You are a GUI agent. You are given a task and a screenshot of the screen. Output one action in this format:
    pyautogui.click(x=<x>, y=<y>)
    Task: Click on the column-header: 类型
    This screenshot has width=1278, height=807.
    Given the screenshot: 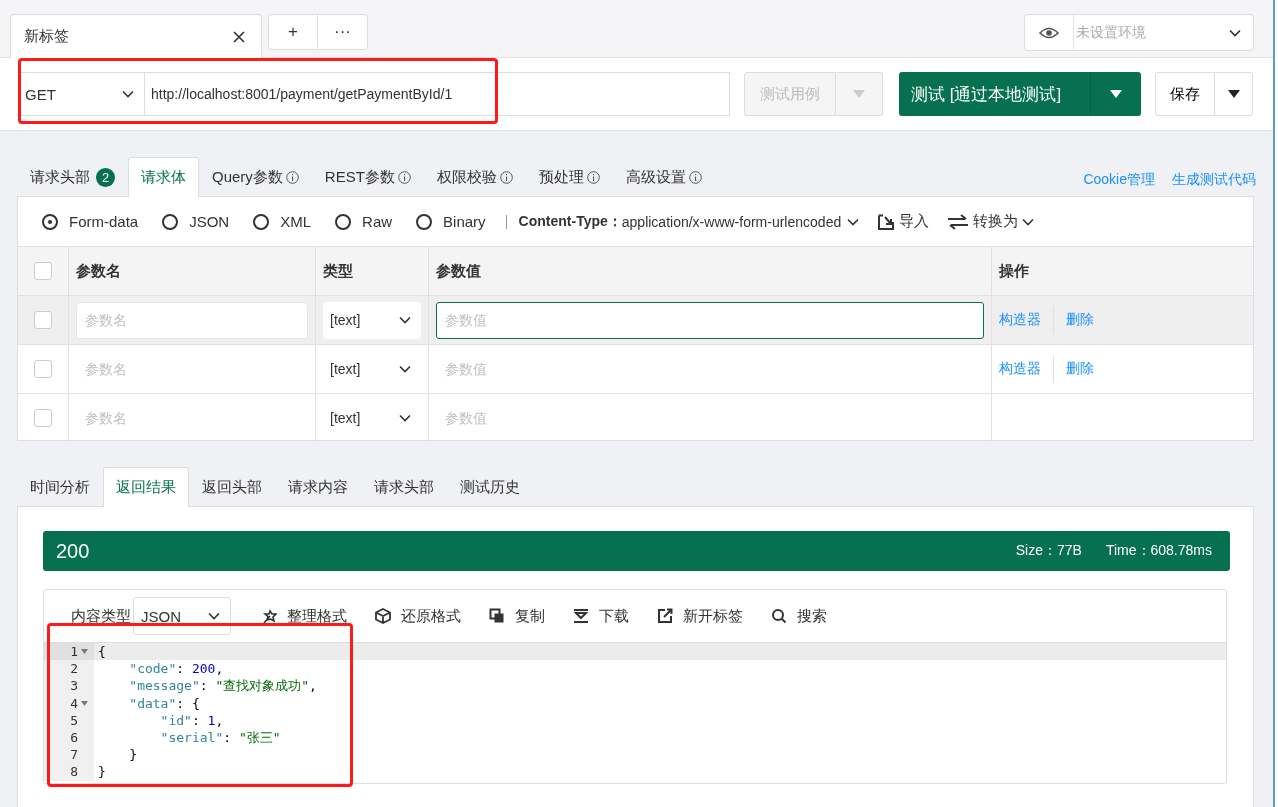 What is the action you would take?
    pyautogui.click(x=372, y=271)
    